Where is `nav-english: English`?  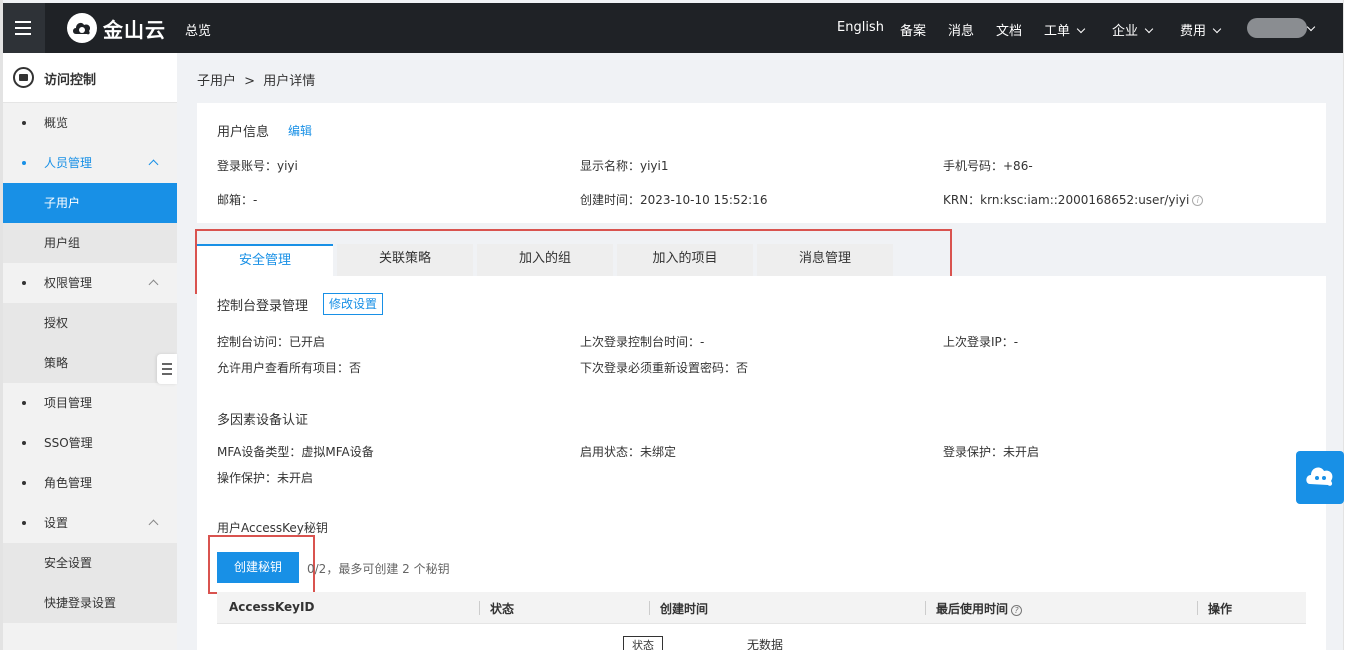
nav-english: English is located at coordinates (860, 27).